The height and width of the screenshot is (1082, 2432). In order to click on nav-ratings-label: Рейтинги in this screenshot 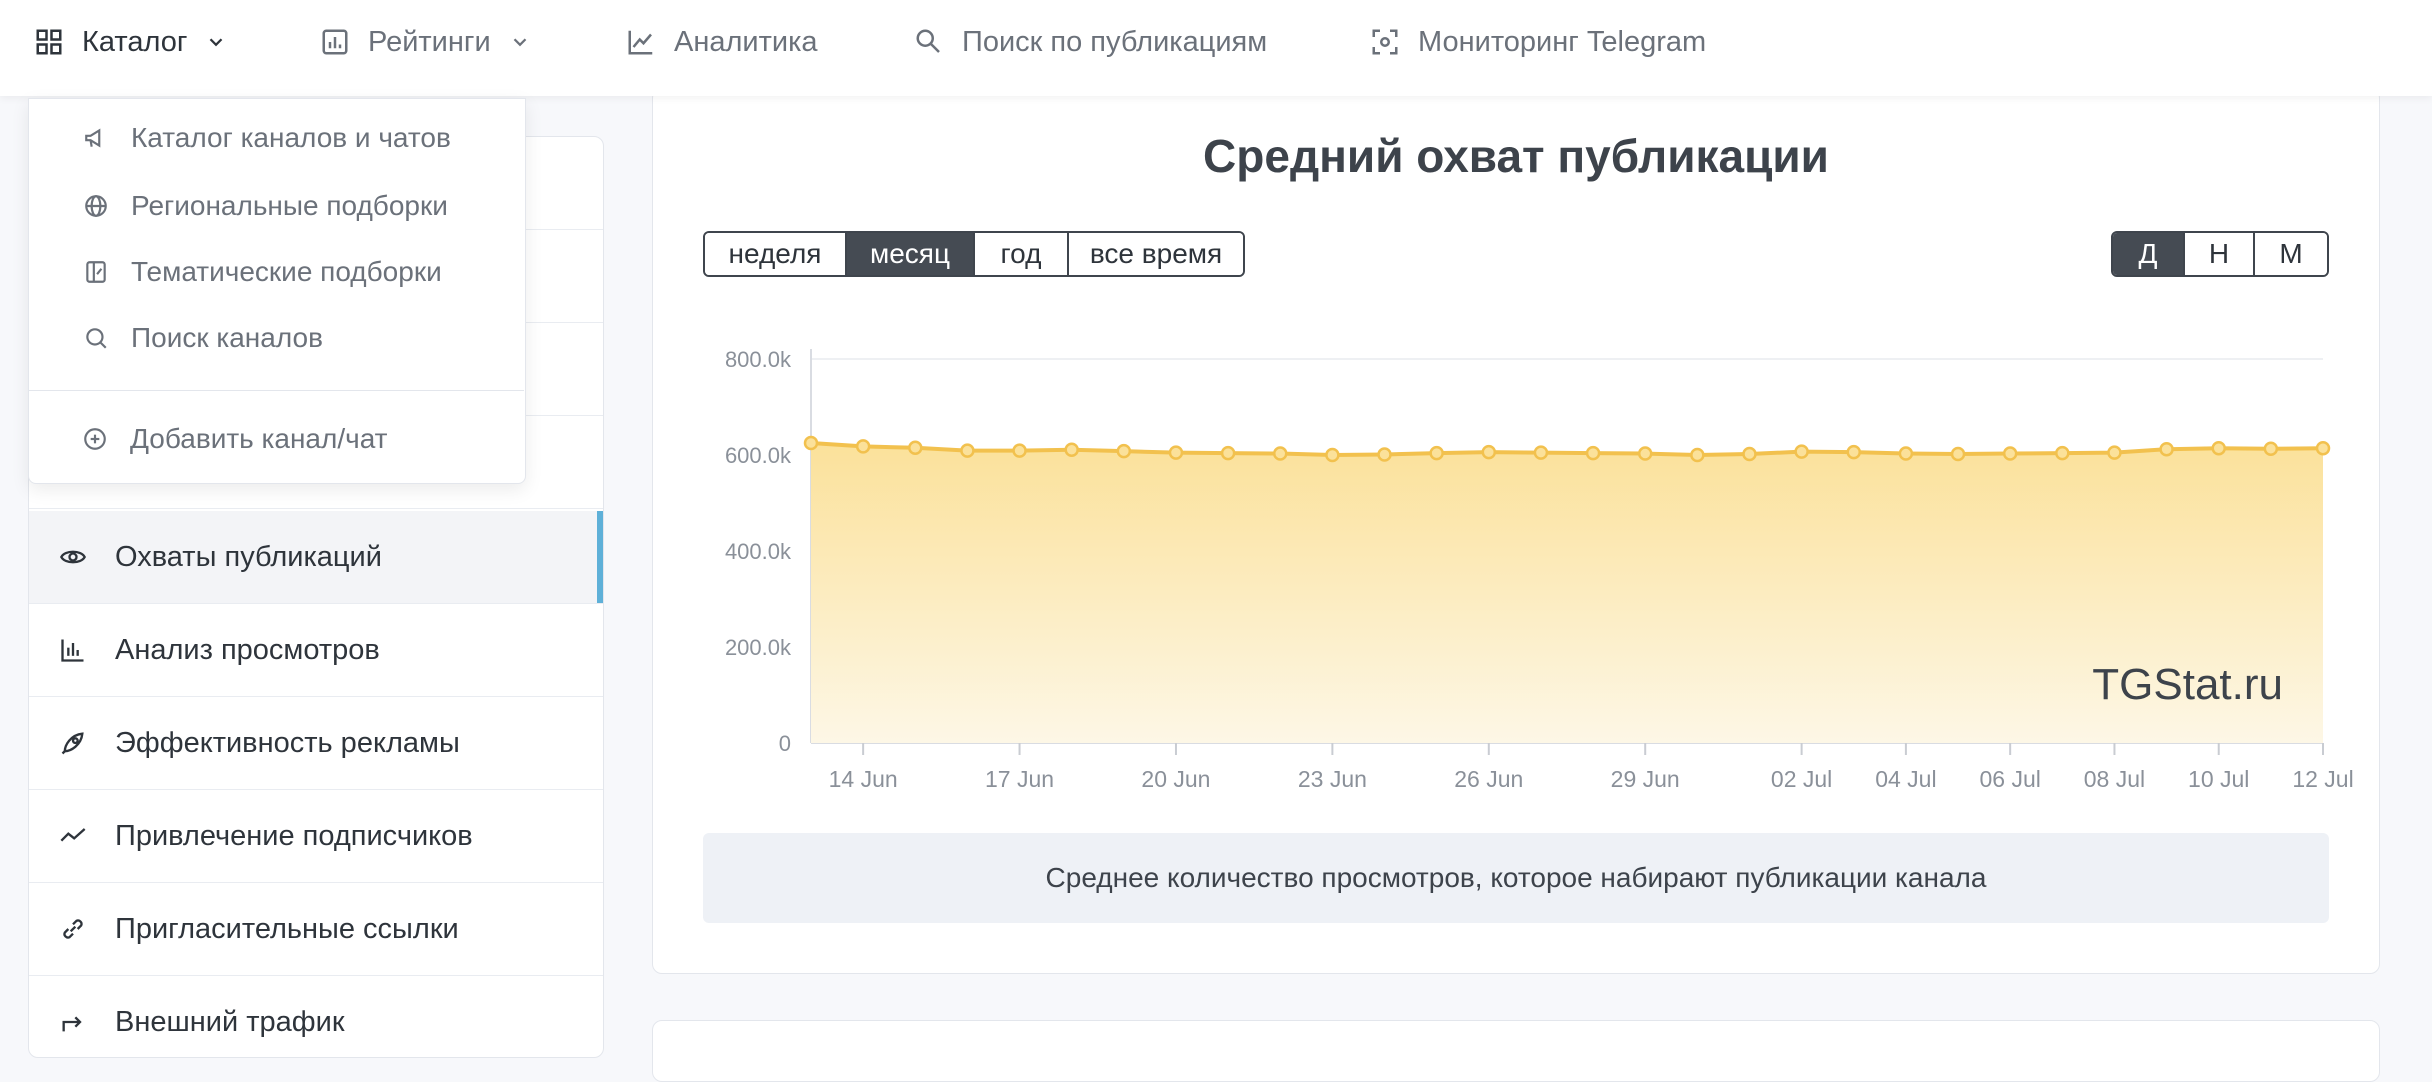, I will do `click(429, 41)`.